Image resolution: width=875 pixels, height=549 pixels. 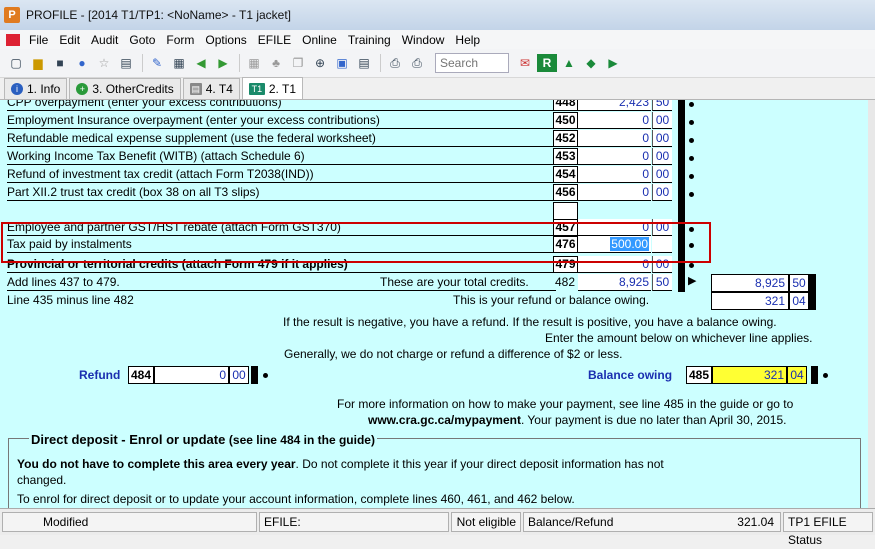 What do you see at coordinates (276, 63) in the screenshot?
I see `tree-icon: ♣` at bounding box center [276, 63].